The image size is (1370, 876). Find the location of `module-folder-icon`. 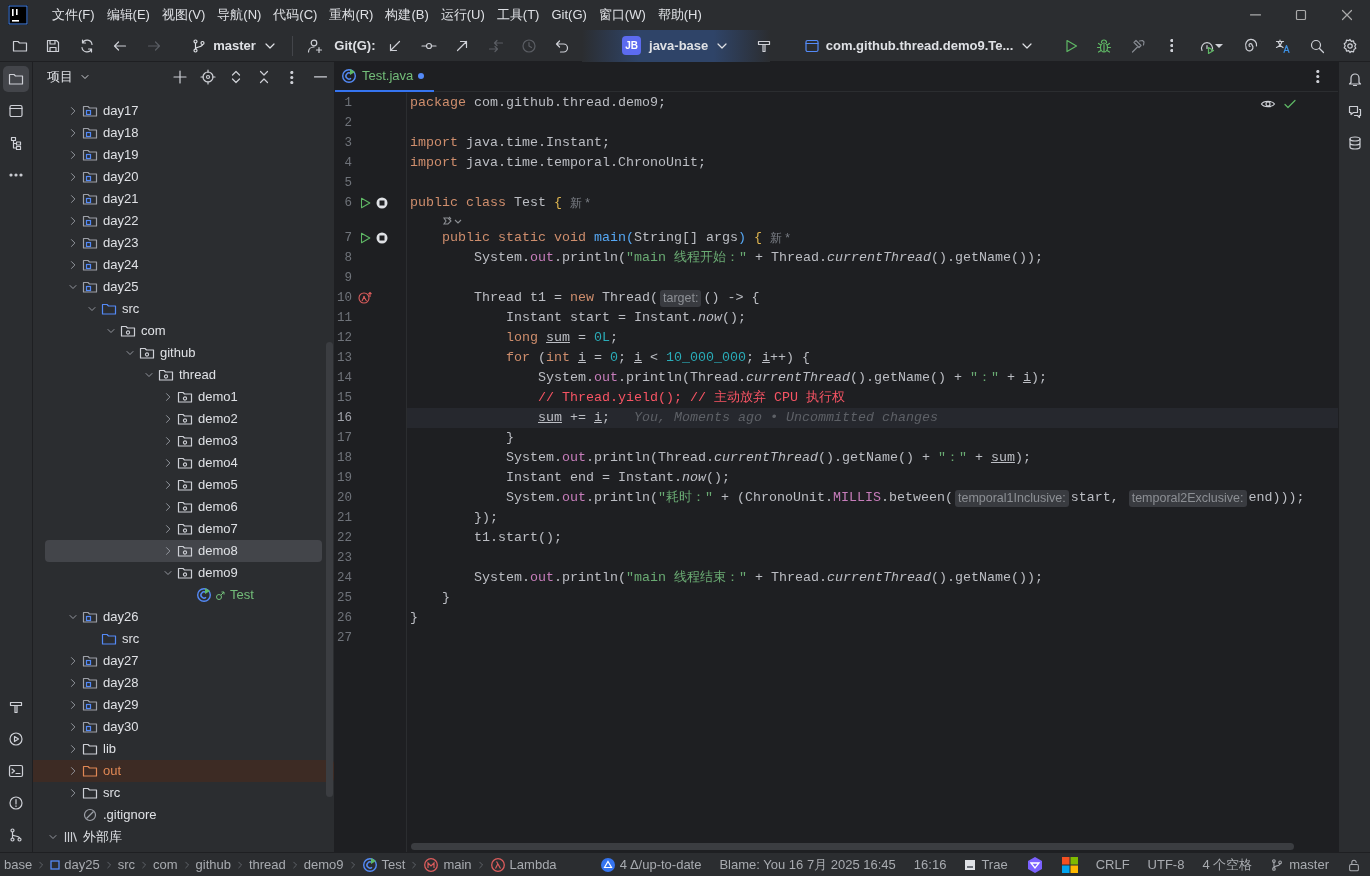

module-folder-icon is located at coordinates (90, 221).